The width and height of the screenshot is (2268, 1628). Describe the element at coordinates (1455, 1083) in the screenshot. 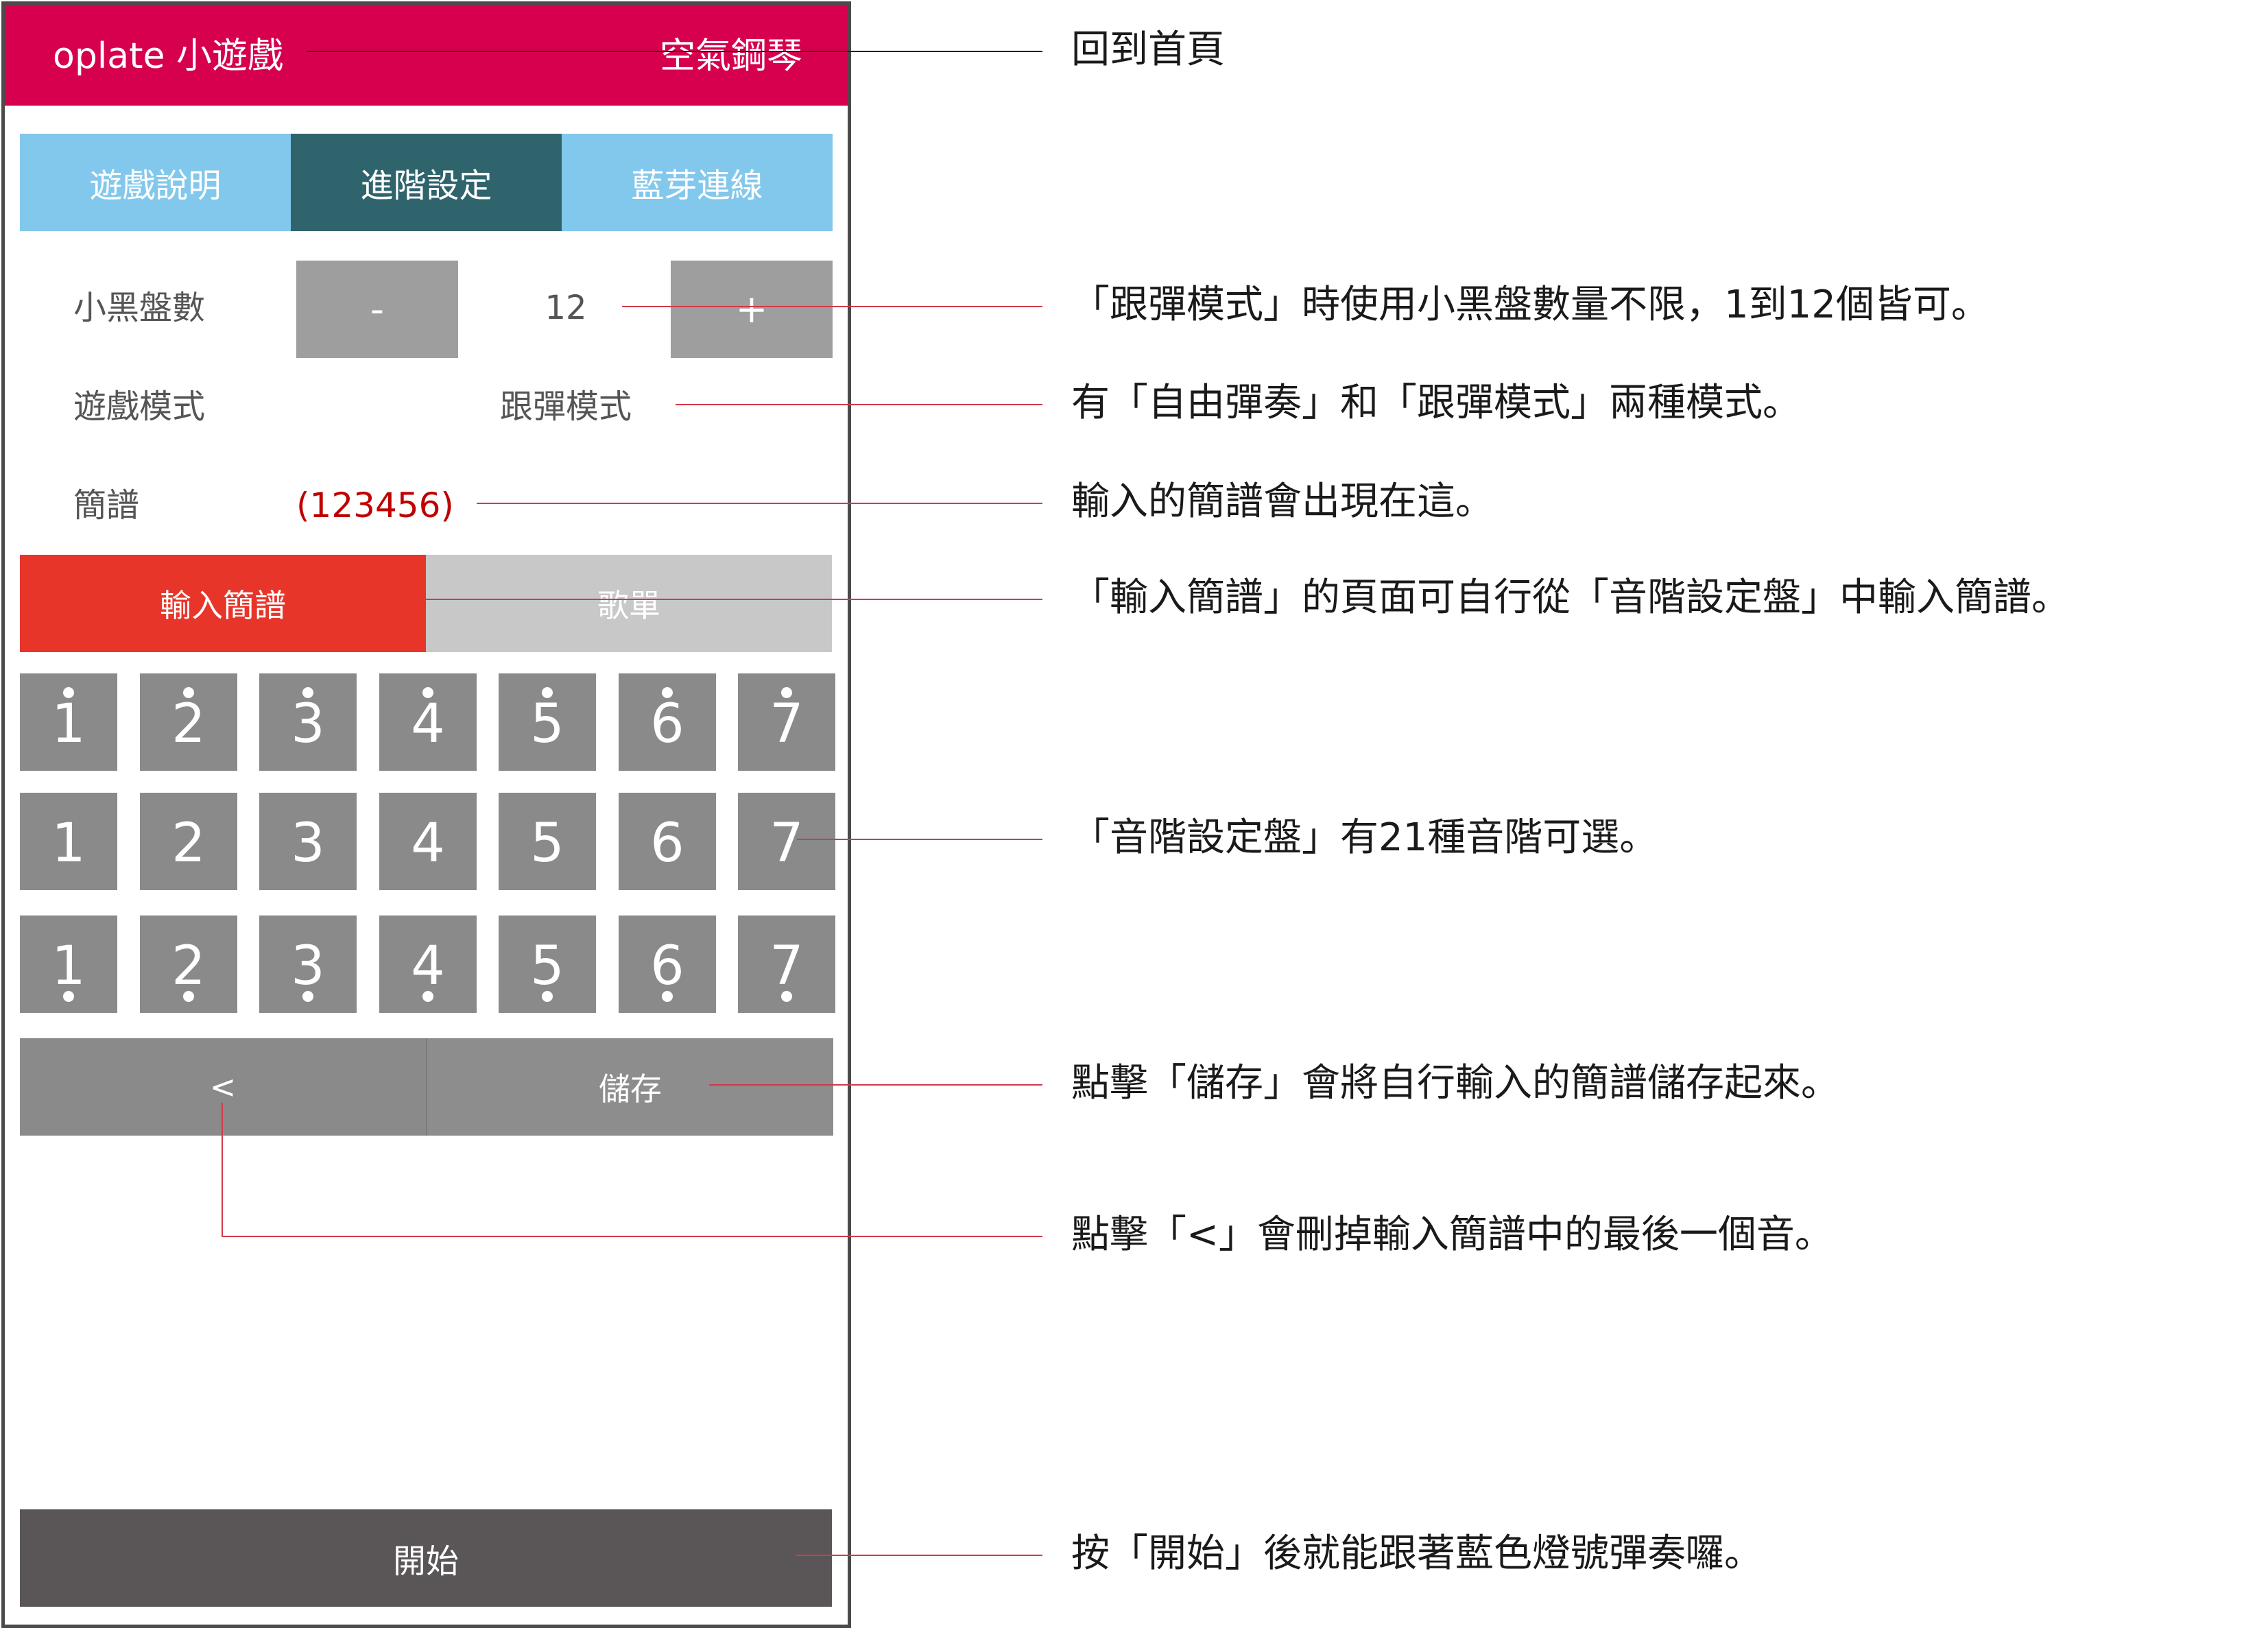

I see `note-save: 點擊「儲存」會將自行輸入的簡譜儲存起來。` at that location.